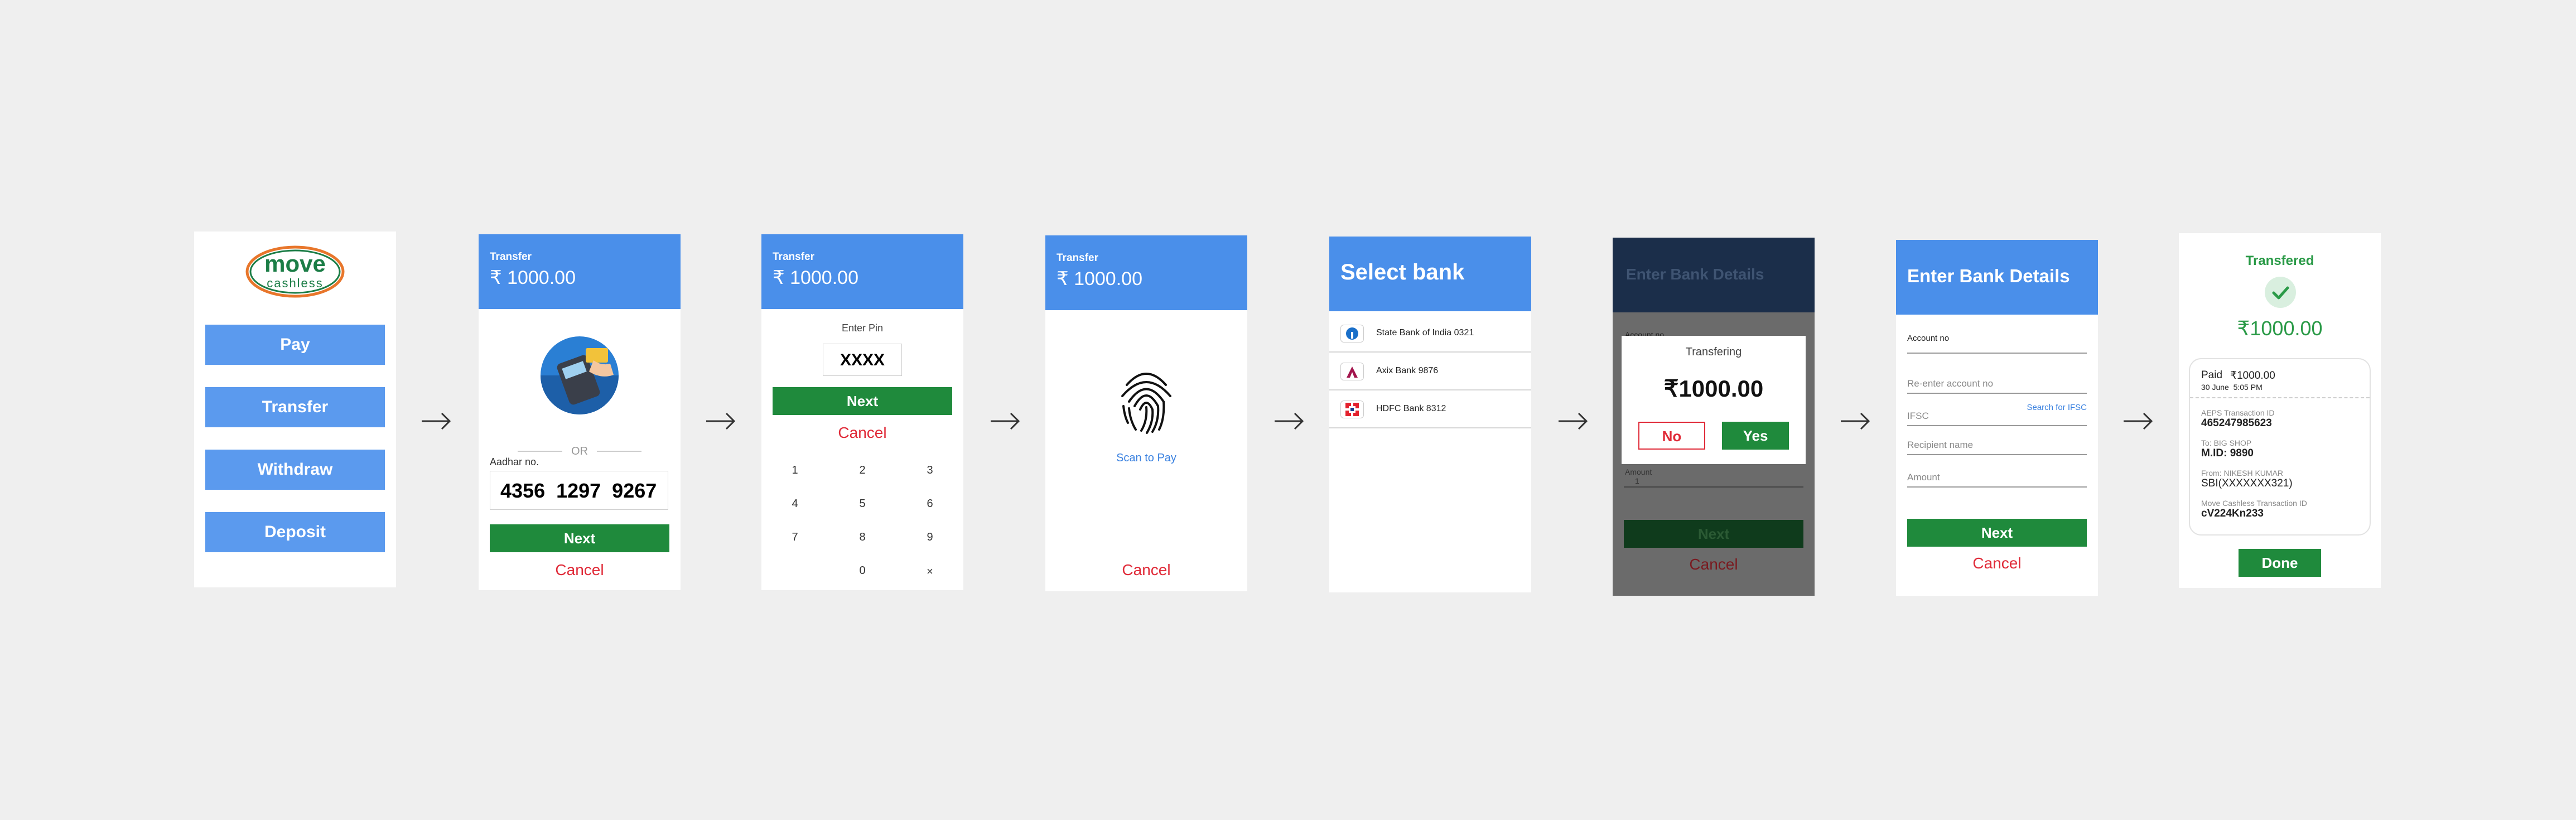 The width and height of the screenshot is (2576, 820). I want to click on key-delete: ×, so click(930, 572).